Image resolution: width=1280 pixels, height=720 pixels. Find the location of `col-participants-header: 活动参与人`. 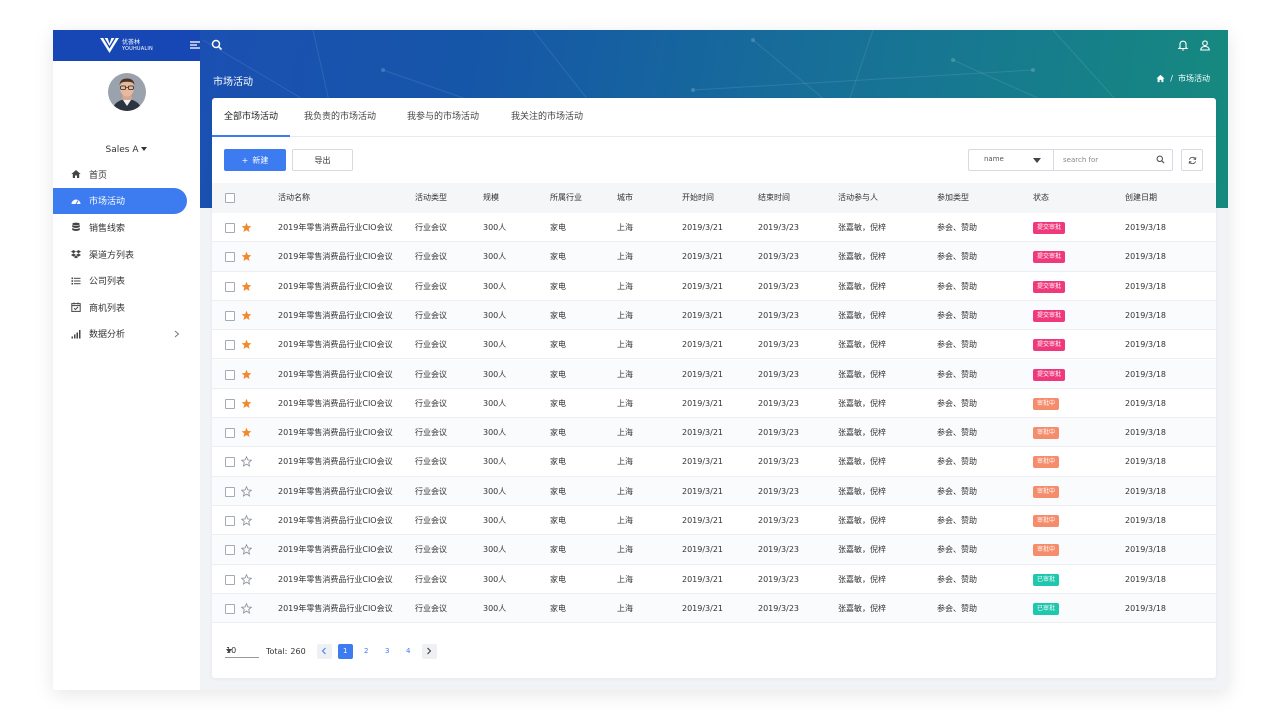

col-participants-header: 活动参与人 is located at coordinates (858, 198).